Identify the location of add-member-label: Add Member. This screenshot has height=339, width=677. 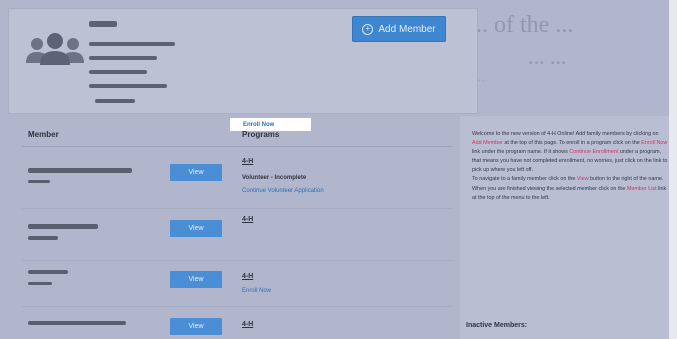
(407, 29).